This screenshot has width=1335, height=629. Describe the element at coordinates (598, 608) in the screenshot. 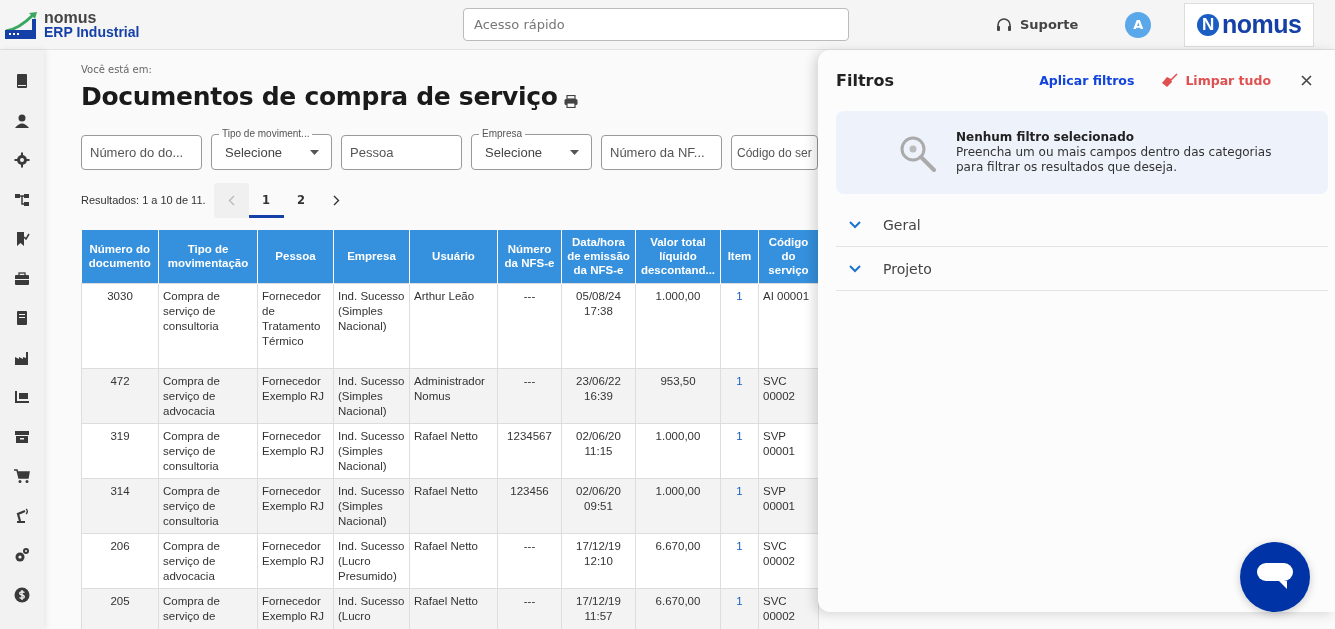

I see `table-cell: 17/12/19 11:57` at that location.